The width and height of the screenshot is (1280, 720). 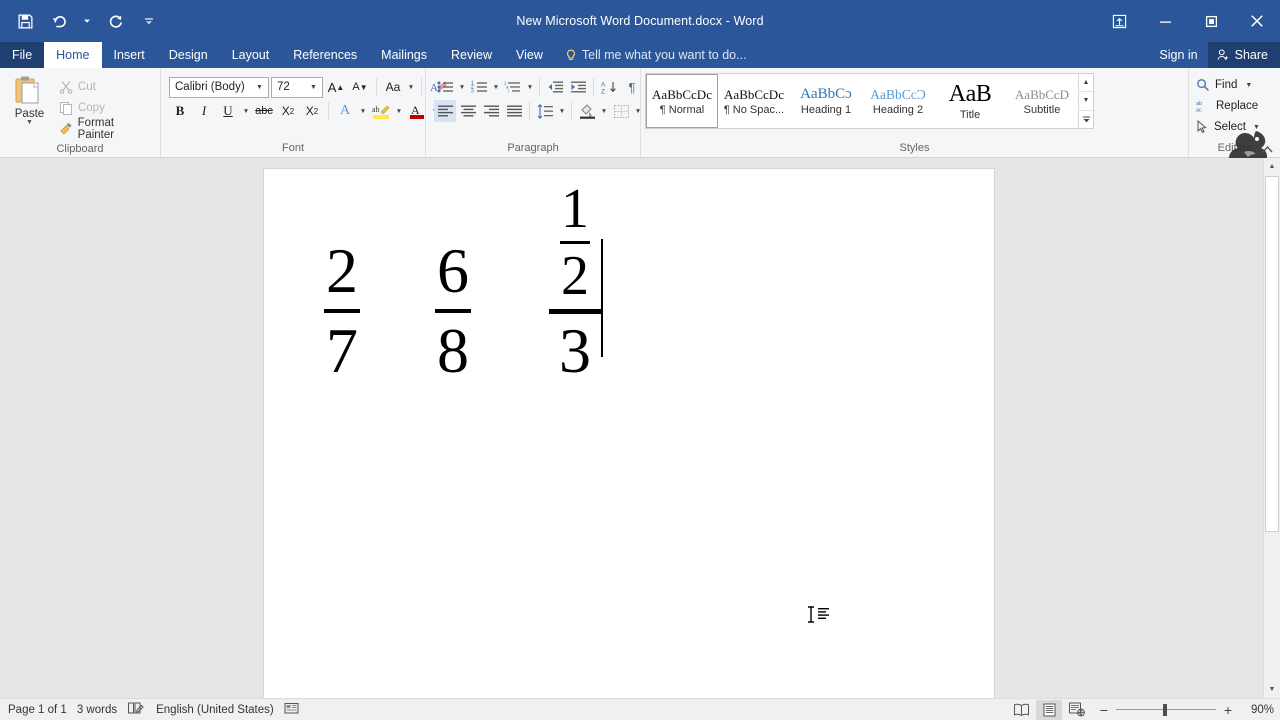 What do you see at coordinates (1178, 55) in the screenshot?
I see `sign-in-button: Sign in` at bounding box center [1178, 55].